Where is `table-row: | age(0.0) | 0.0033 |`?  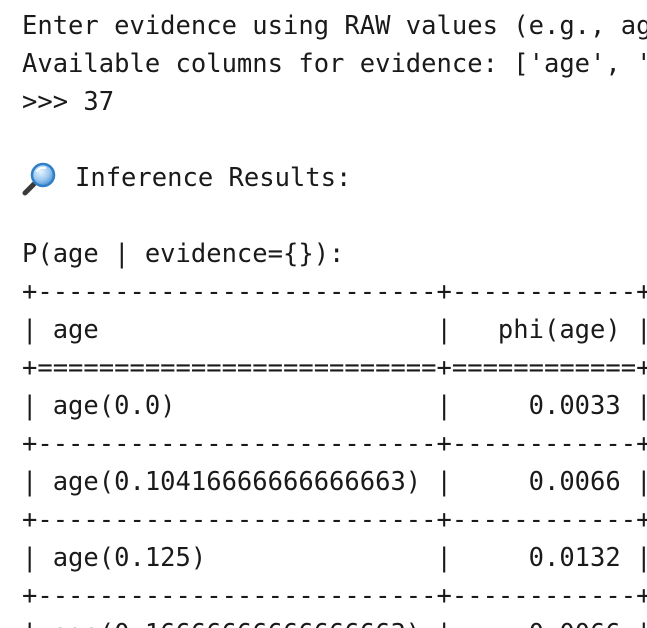 table-row: | age(0.0) | 0.0033 | is located at coordinates (334, 406).